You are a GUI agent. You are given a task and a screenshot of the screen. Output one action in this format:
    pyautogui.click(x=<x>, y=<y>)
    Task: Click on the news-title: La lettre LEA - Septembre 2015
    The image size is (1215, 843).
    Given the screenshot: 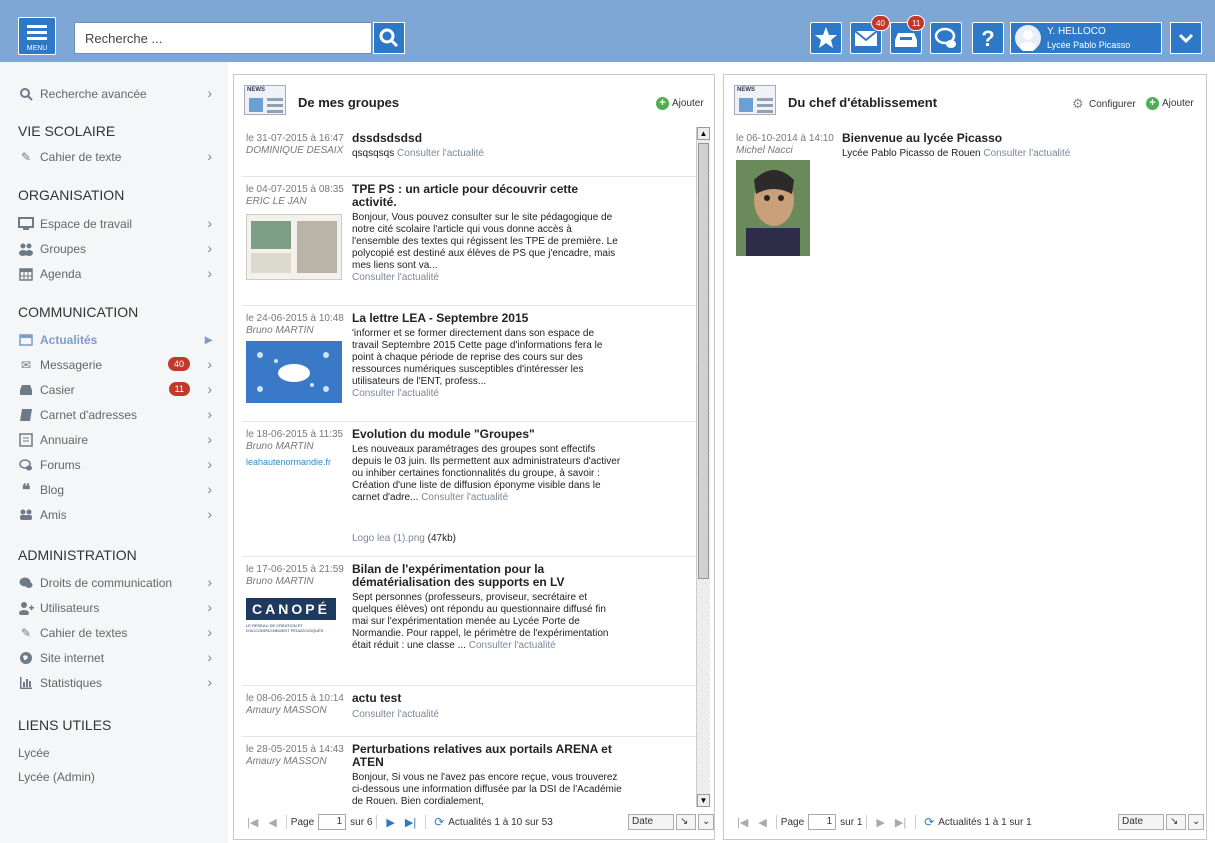 What is the action you would take?
    pyautogui.click(x=487, y=318)
    